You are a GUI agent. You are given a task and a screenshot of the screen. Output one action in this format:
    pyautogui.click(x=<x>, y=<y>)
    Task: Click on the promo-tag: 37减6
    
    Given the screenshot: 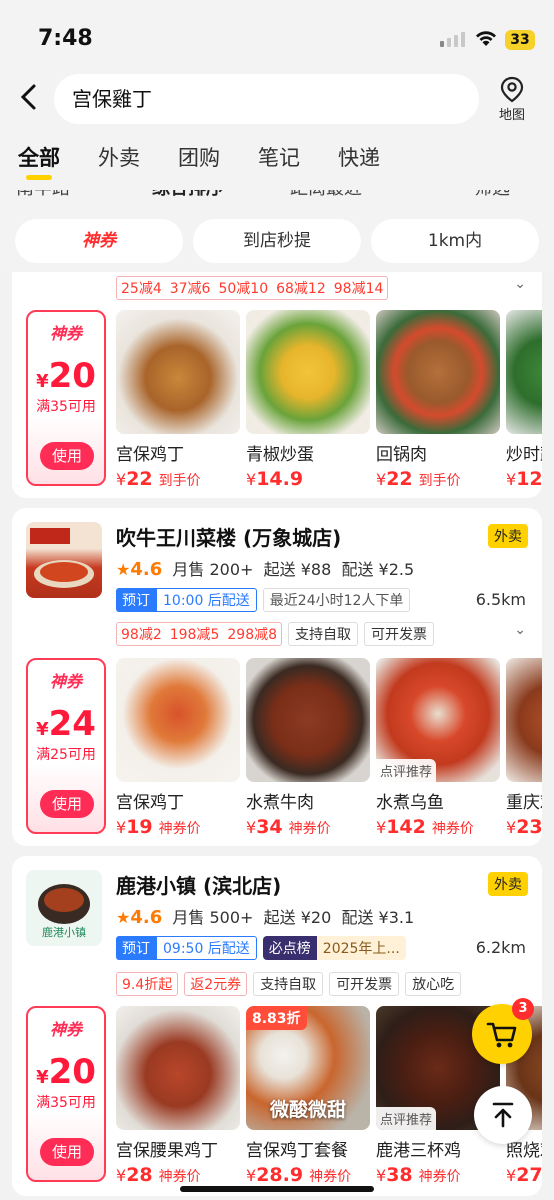 What is the action you would take?
    pyautogui.click(x=190, y=289)
    